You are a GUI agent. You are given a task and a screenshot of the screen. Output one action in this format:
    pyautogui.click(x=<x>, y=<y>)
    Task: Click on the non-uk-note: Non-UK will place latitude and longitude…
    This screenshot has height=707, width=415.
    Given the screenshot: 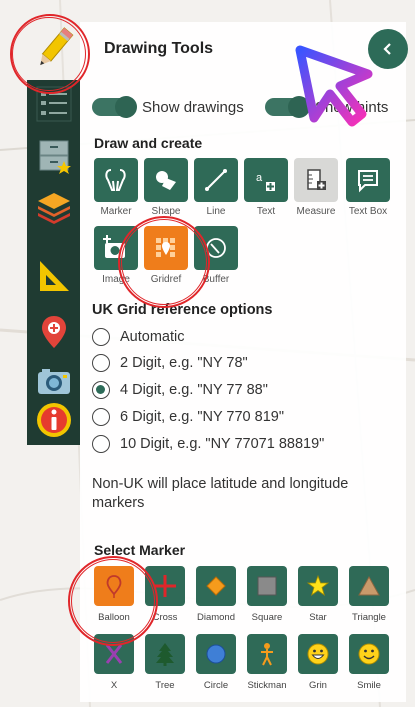 What is the action you would take?
    pyautogui.click(x=220, y=493)
    